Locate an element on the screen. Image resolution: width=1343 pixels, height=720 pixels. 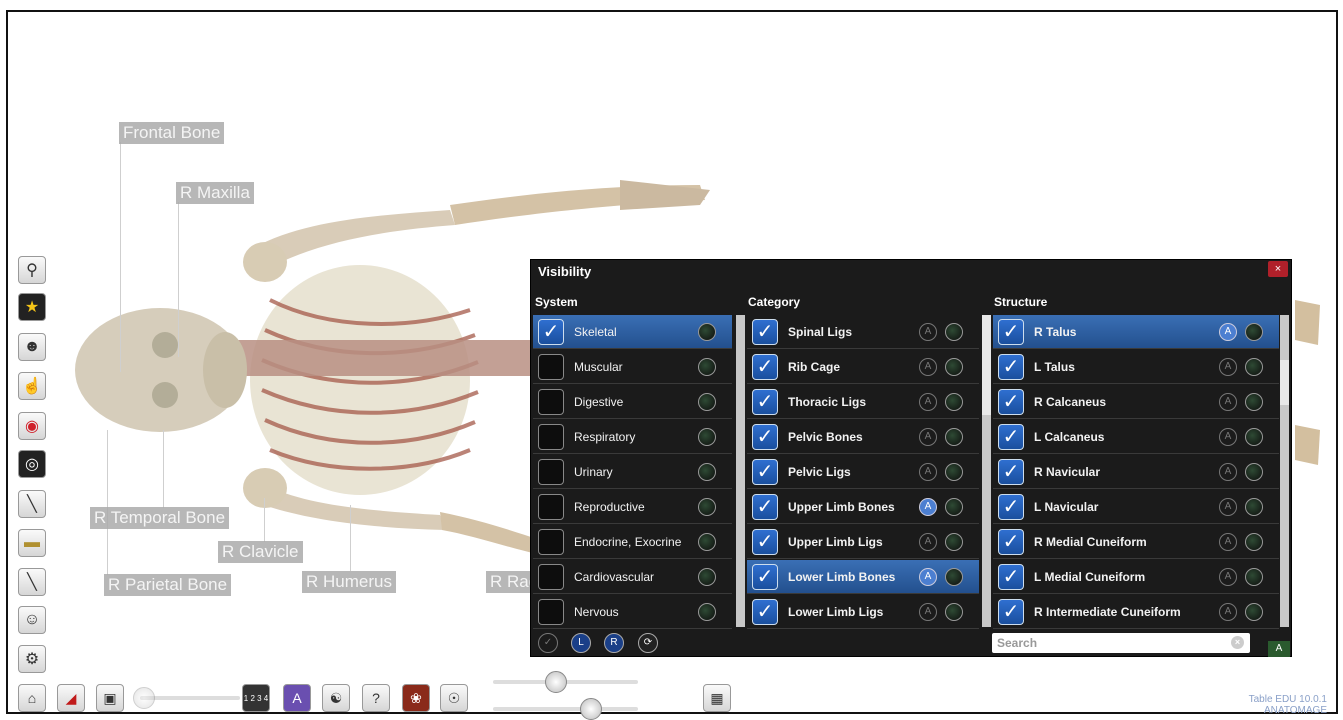
structure-row: ✓ L Talus A is located at coordinates (1136, 367).